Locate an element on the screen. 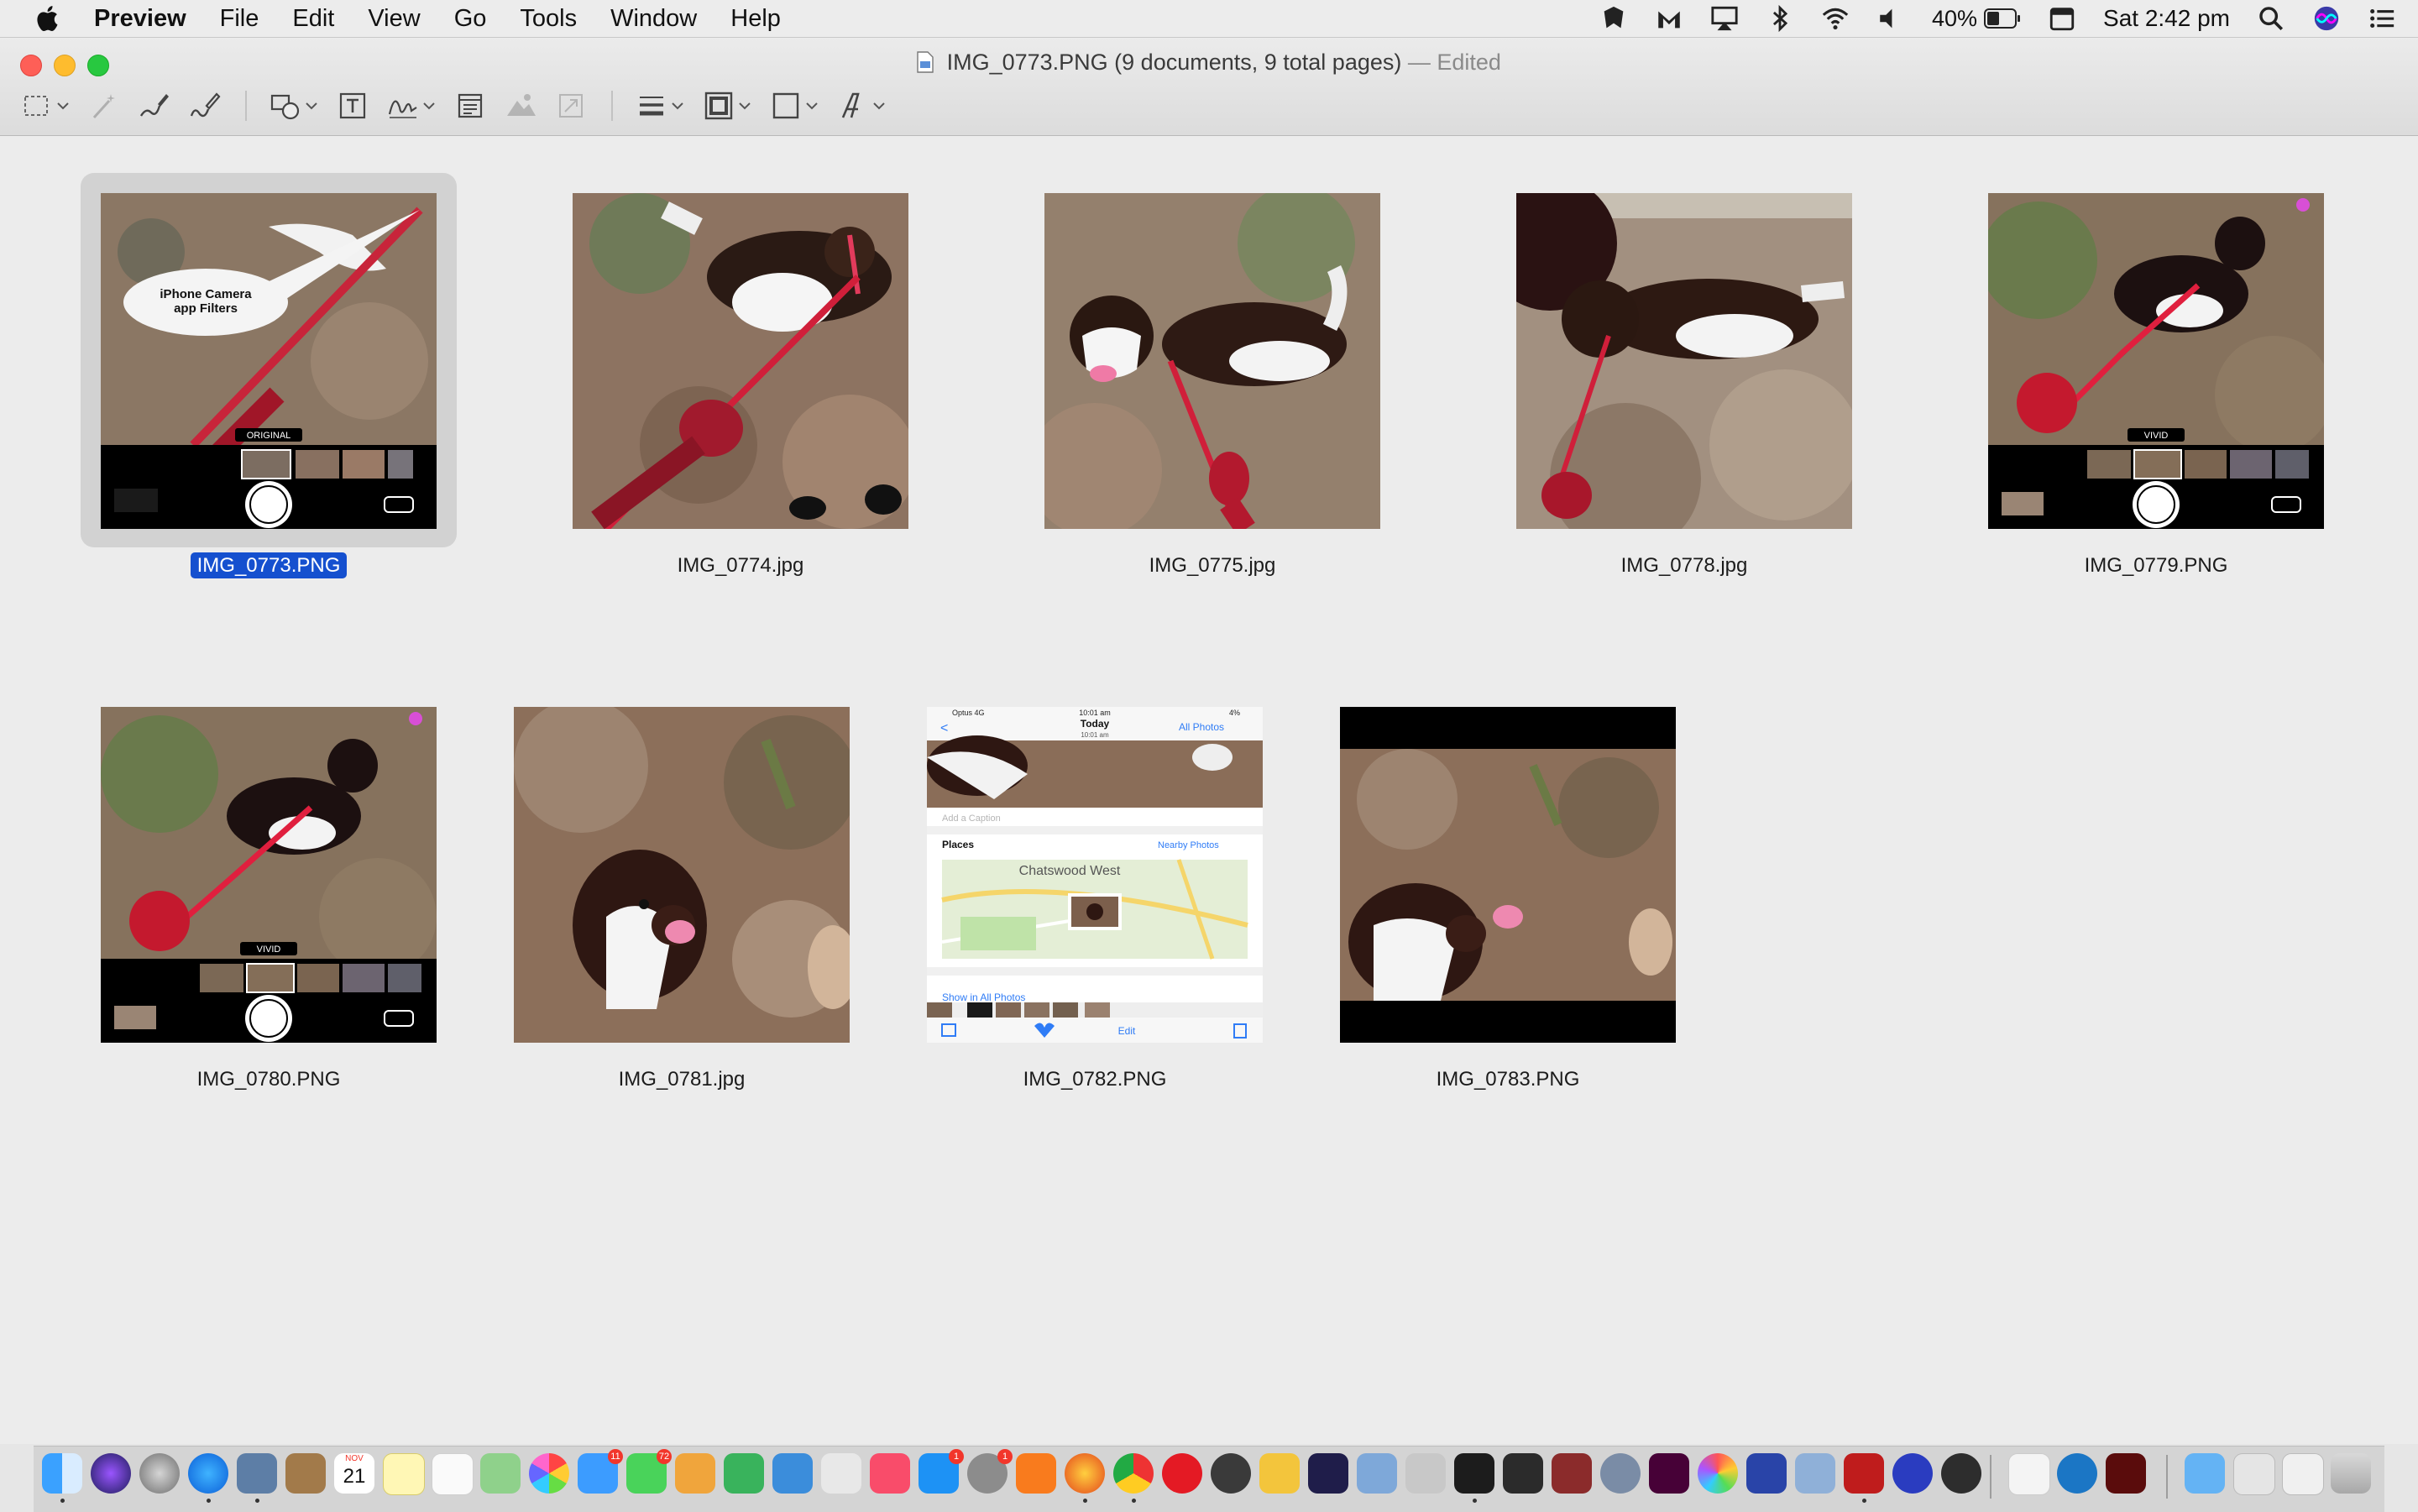 This screenshot has height=1512, width=2418. system-preferences-icon: 1 is located at coordinates (990, 1471).